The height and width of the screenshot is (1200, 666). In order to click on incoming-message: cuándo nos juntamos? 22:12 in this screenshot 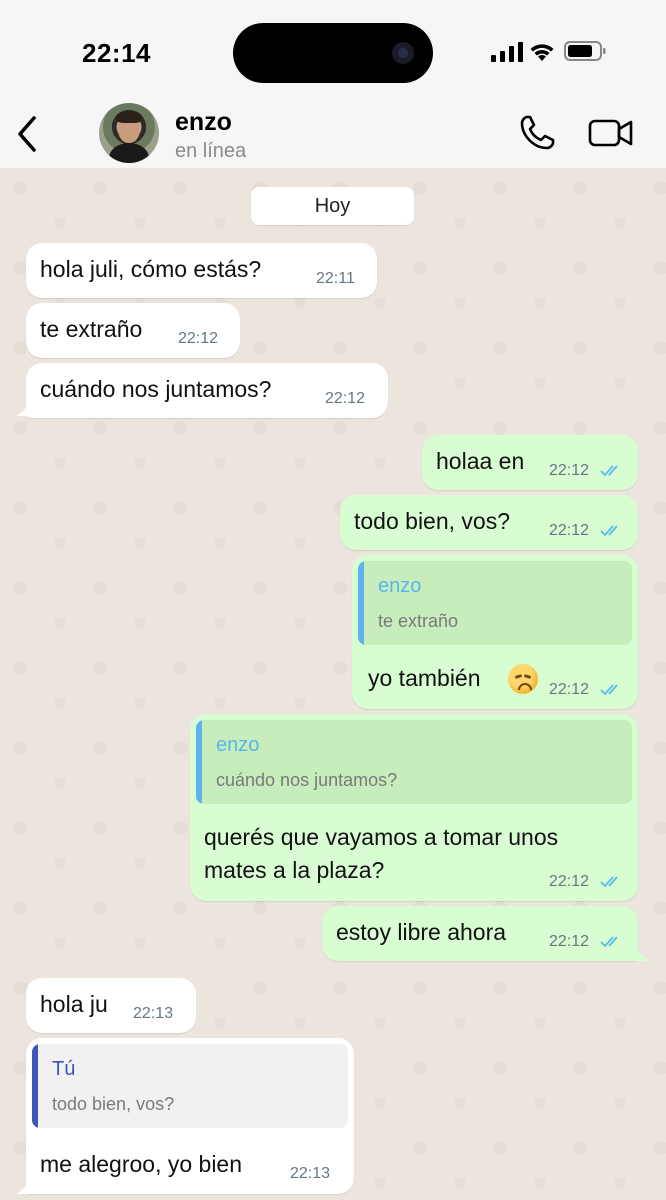, I will do `click(207, 390)`.